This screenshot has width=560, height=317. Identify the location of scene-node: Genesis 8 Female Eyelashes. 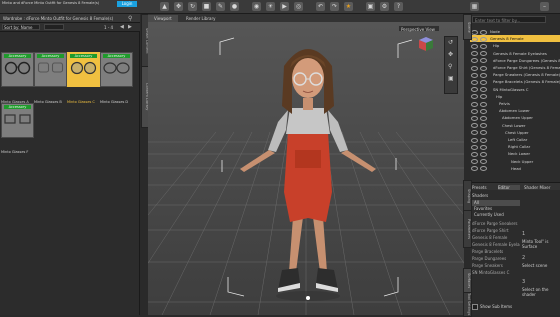
(515, 53).